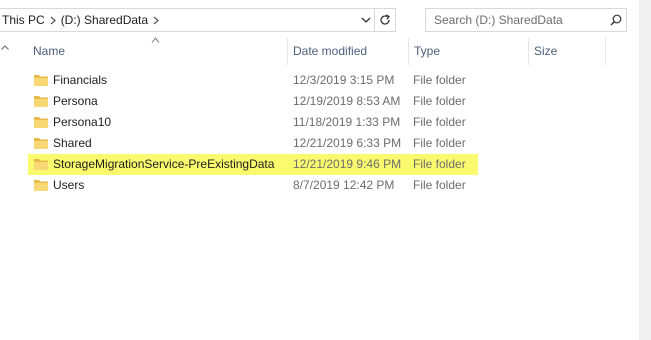  I want to click on file-name: Persona10, so click(82, 122).